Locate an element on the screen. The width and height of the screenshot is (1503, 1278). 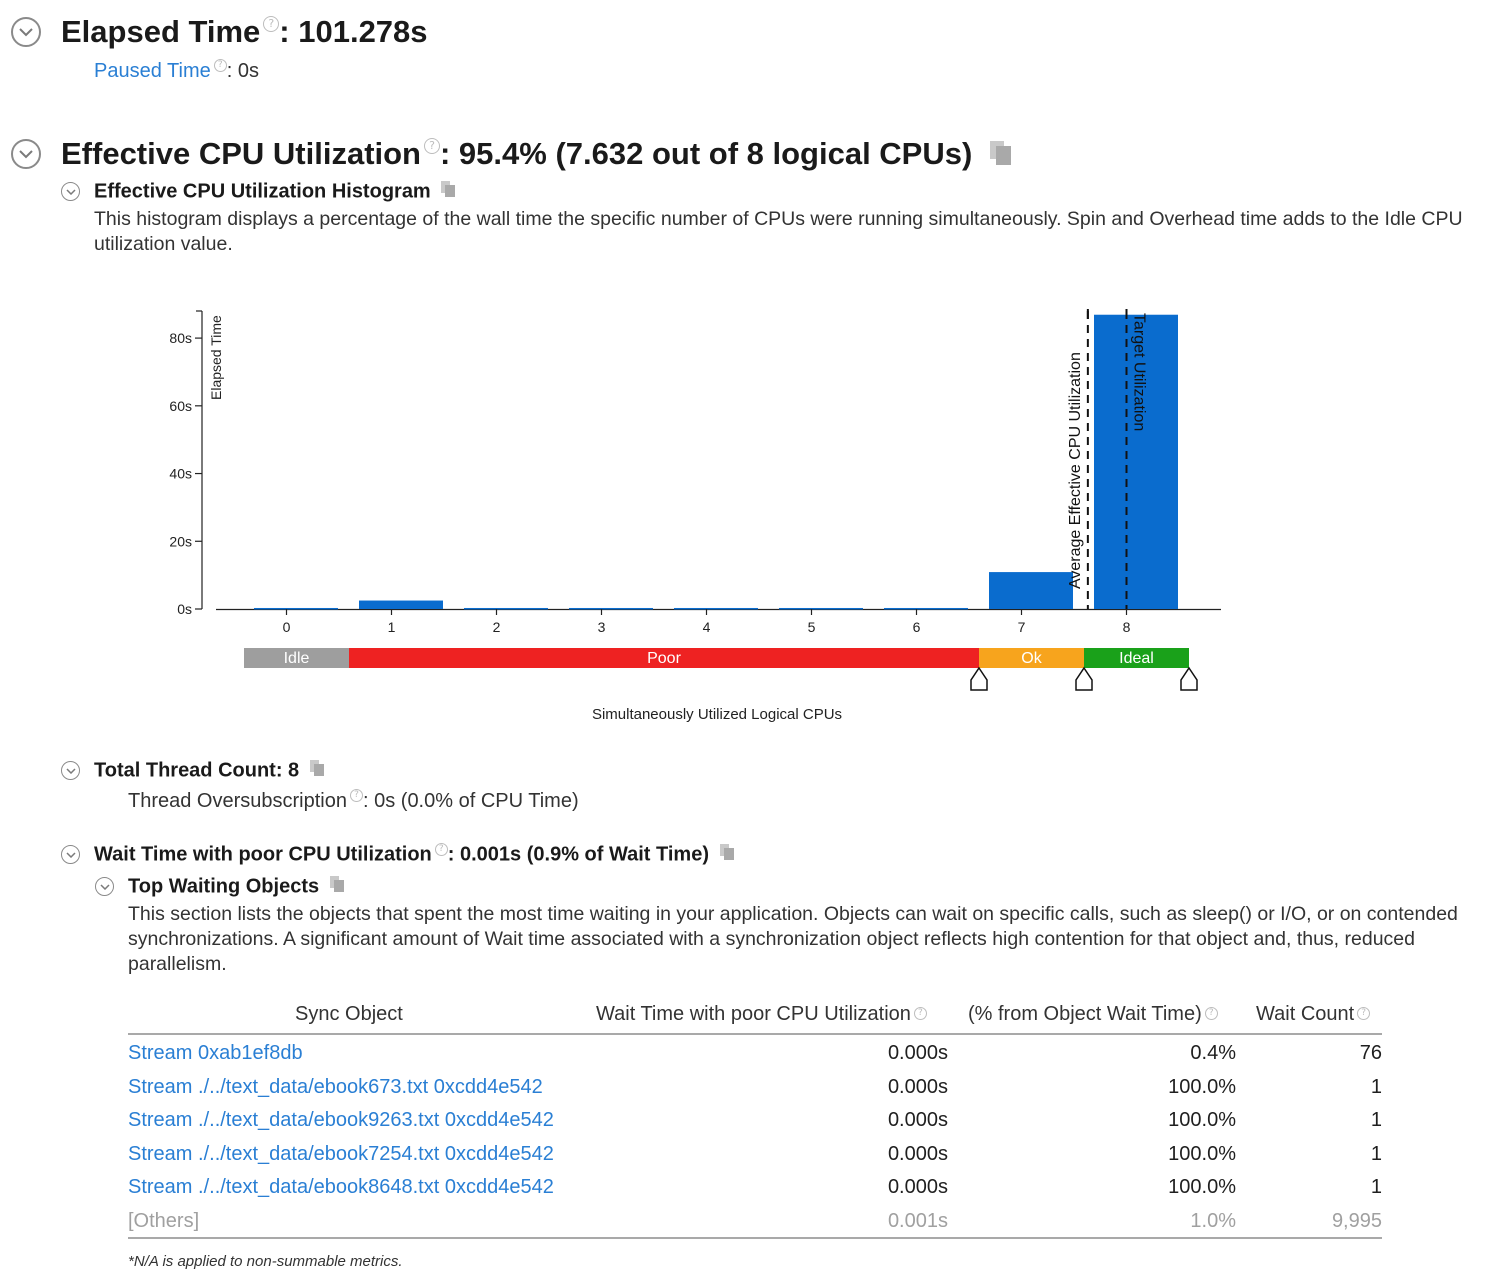
table-row: Stream 0xab1ef8db 0.000s 0.4% 76 is located at coordinates (755, 1052).